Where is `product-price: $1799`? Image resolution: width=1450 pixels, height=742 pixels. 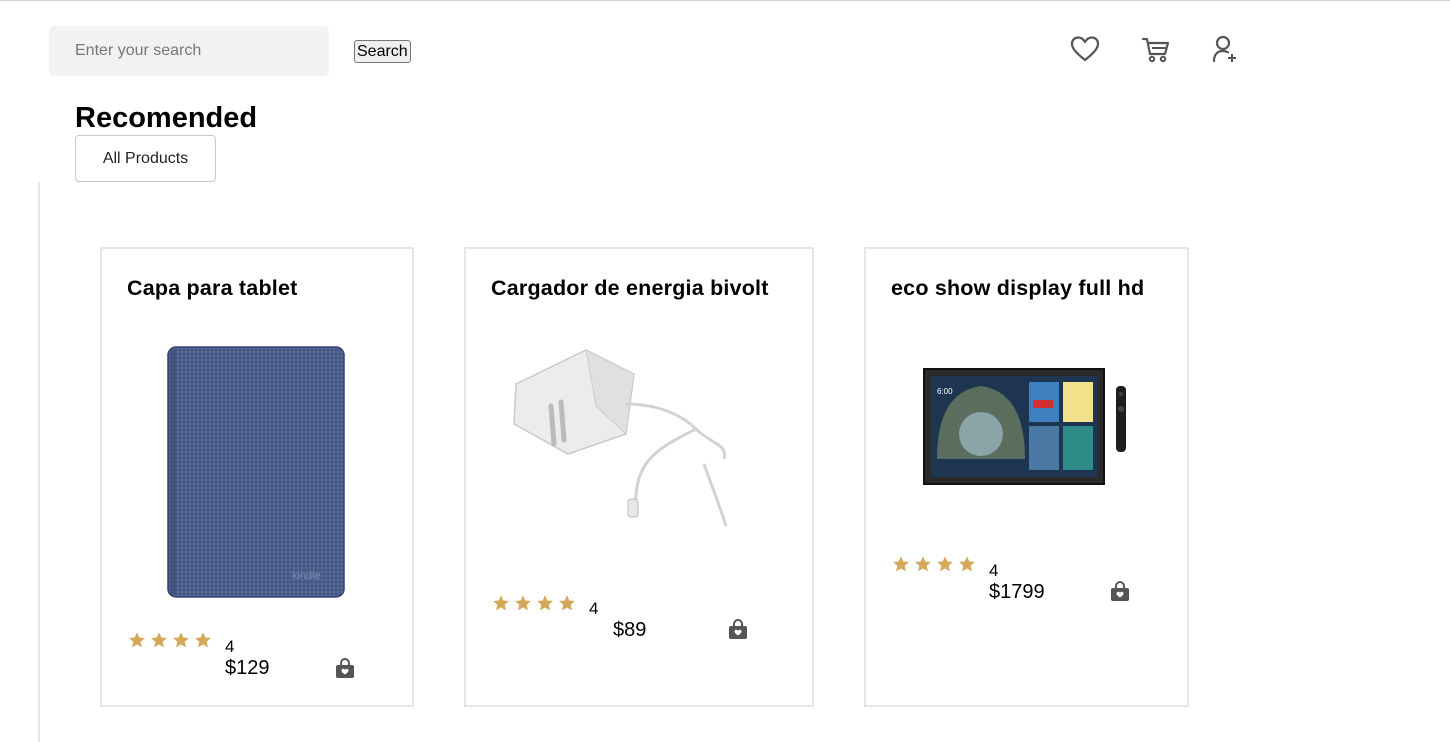 product-price: $1799 is located at coordinates (1017, 592).